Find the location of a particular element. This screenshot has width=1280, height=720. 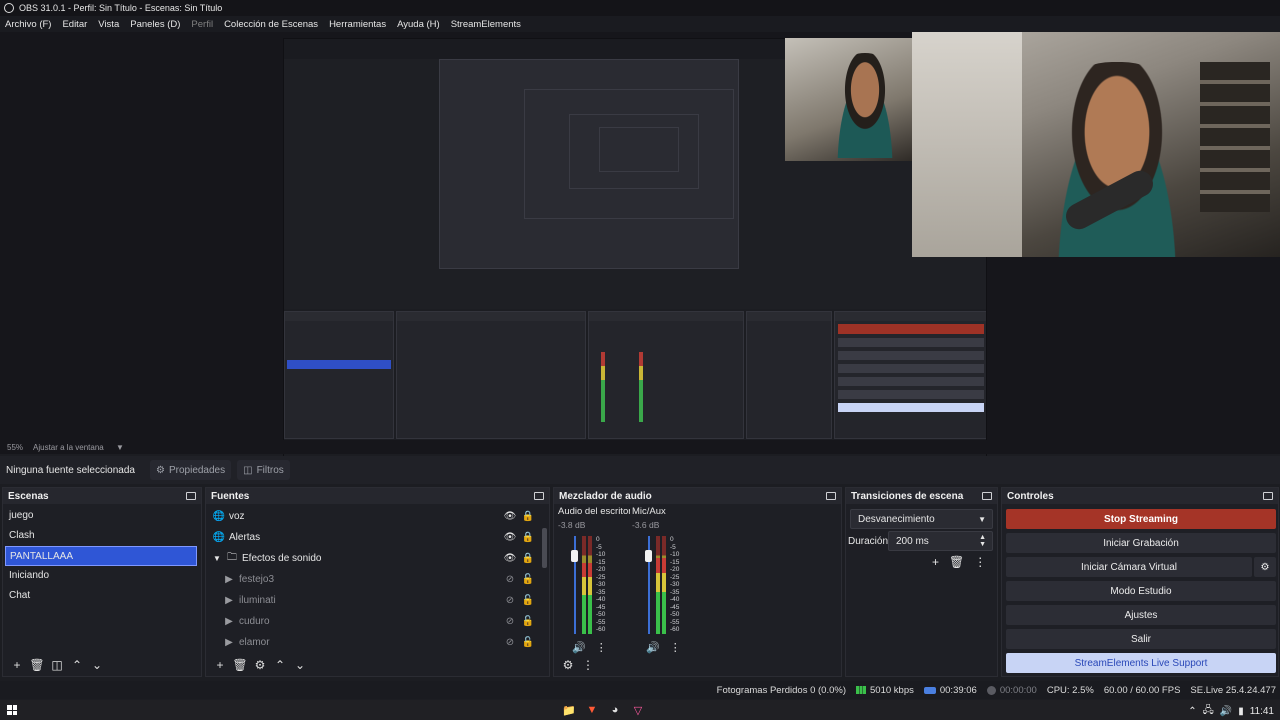

menu-tools: Herramientas is located at coordinates (357, 24).